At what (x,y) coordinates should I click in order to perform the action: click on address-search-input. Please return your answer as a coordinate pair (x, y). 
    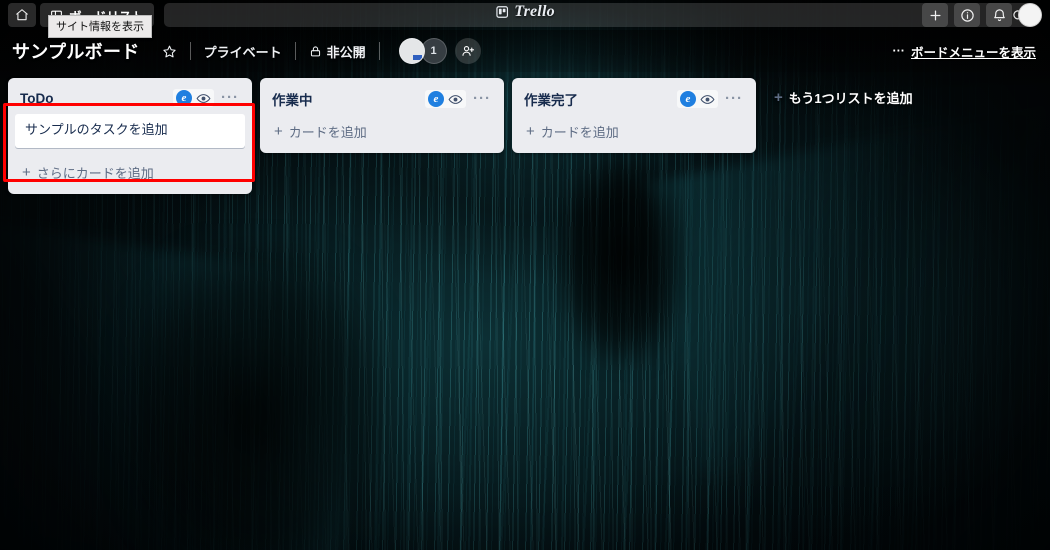
    Looking at the image, I should click on (600, 15).